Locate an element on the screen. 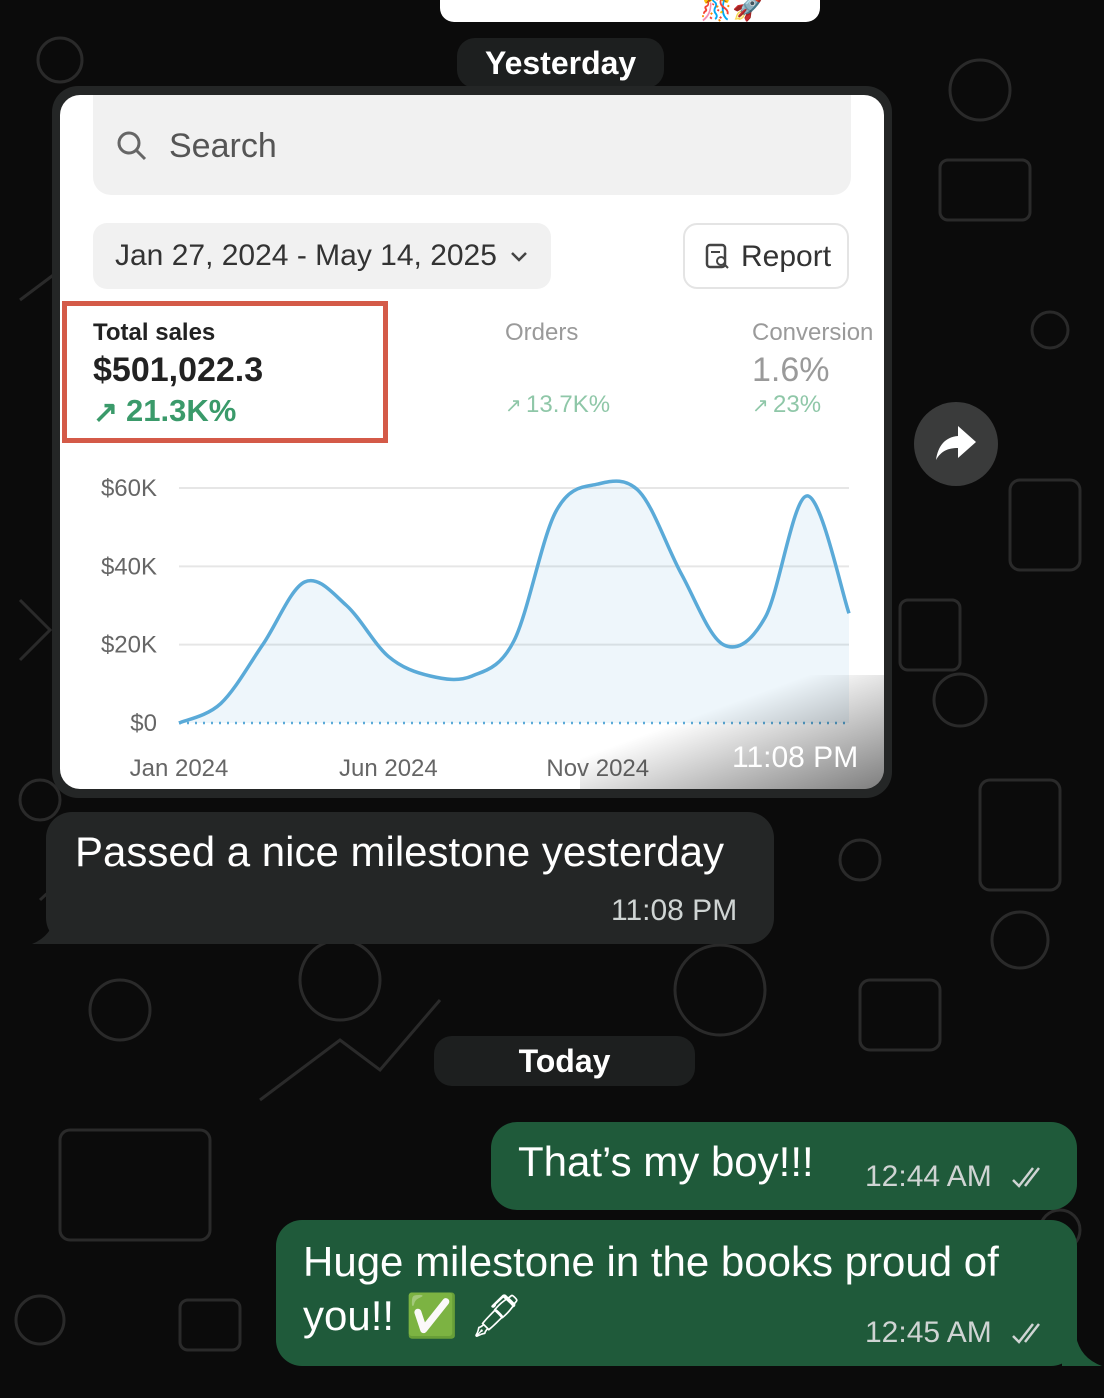 The image size is (1104, 1398). x-tick-label: Jun 2024 is located at coordinates (388, 768).